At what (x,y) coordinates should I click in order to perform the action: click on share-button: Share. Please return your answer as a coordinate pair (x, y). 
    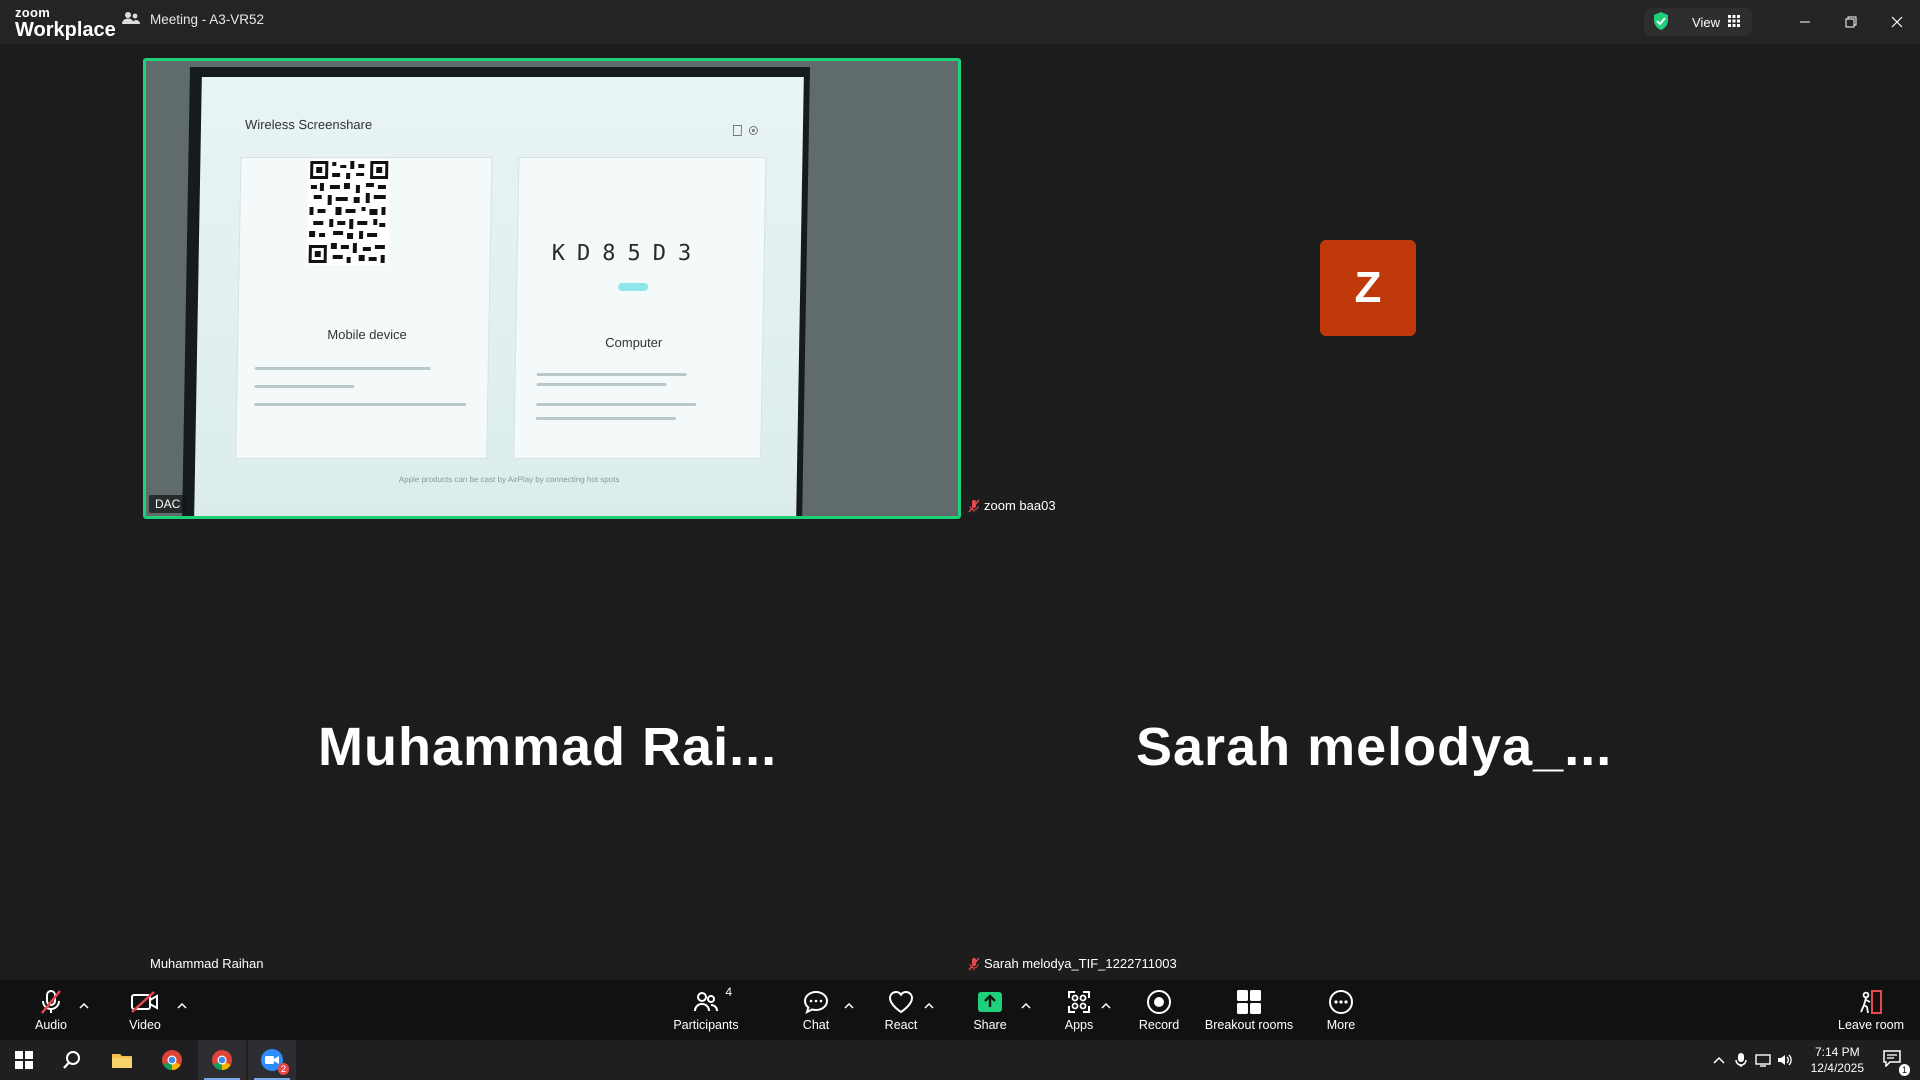
    Looking at the image, I should click on (990, 1010).